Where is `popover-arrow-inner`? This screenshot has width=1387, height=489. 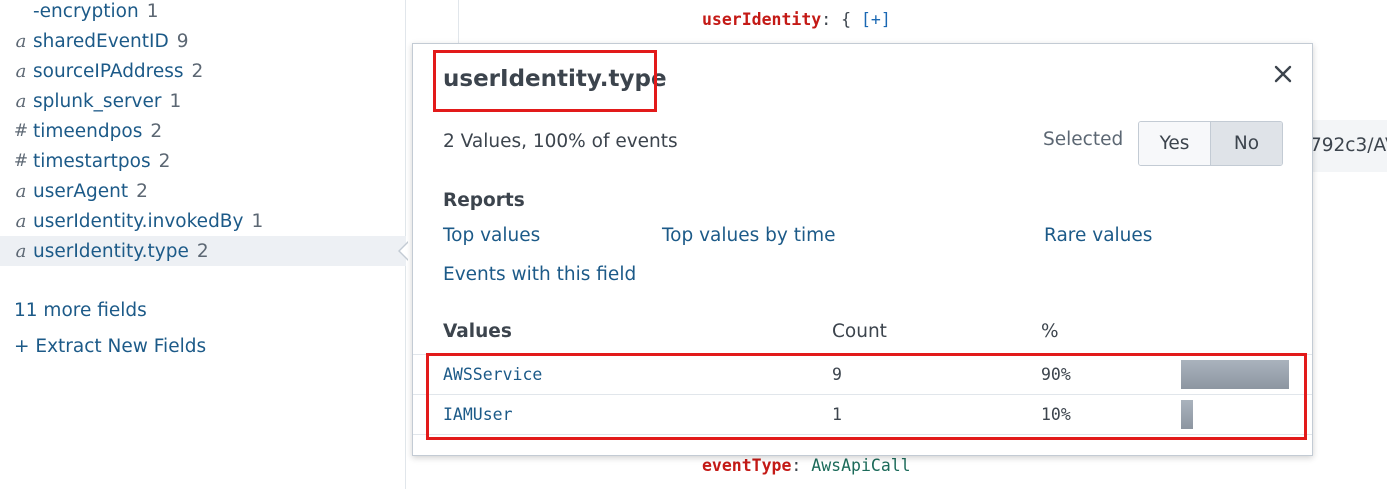
popover-arrow-inner is located at coordinates (404, 251).